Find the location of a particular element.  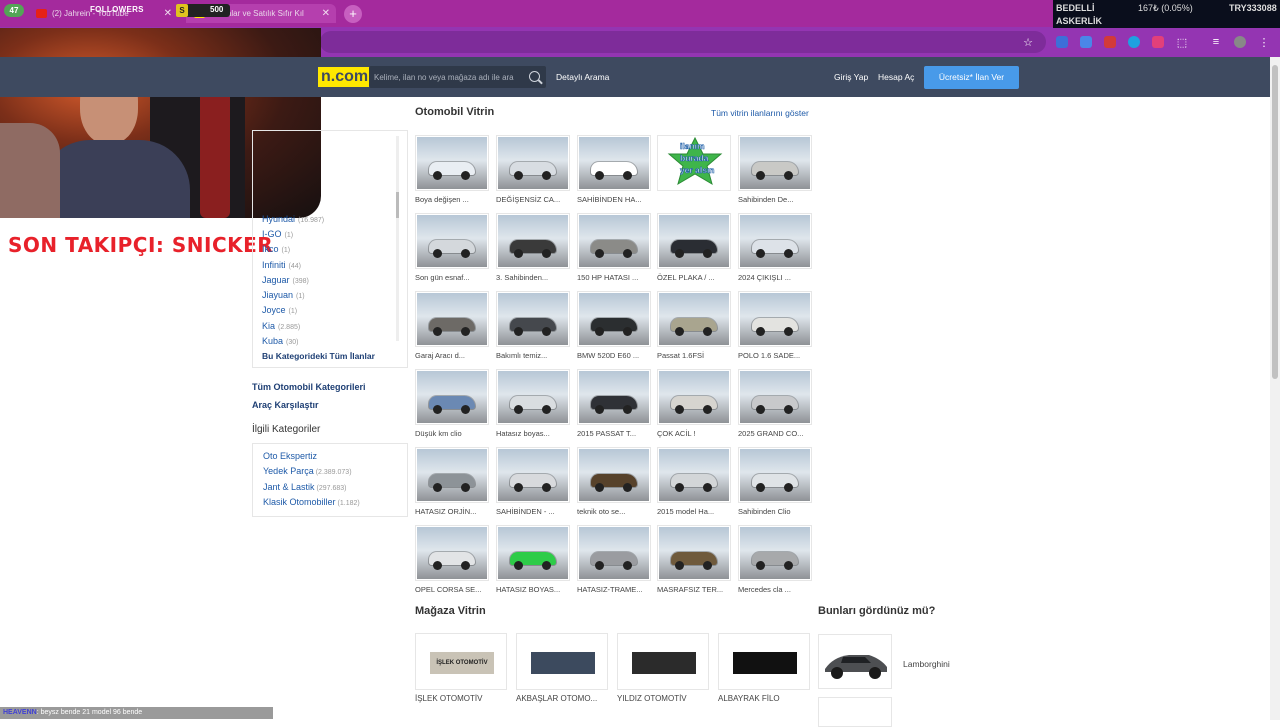

listing-caption: Düşük km clio is located at coordinates (453, 433).